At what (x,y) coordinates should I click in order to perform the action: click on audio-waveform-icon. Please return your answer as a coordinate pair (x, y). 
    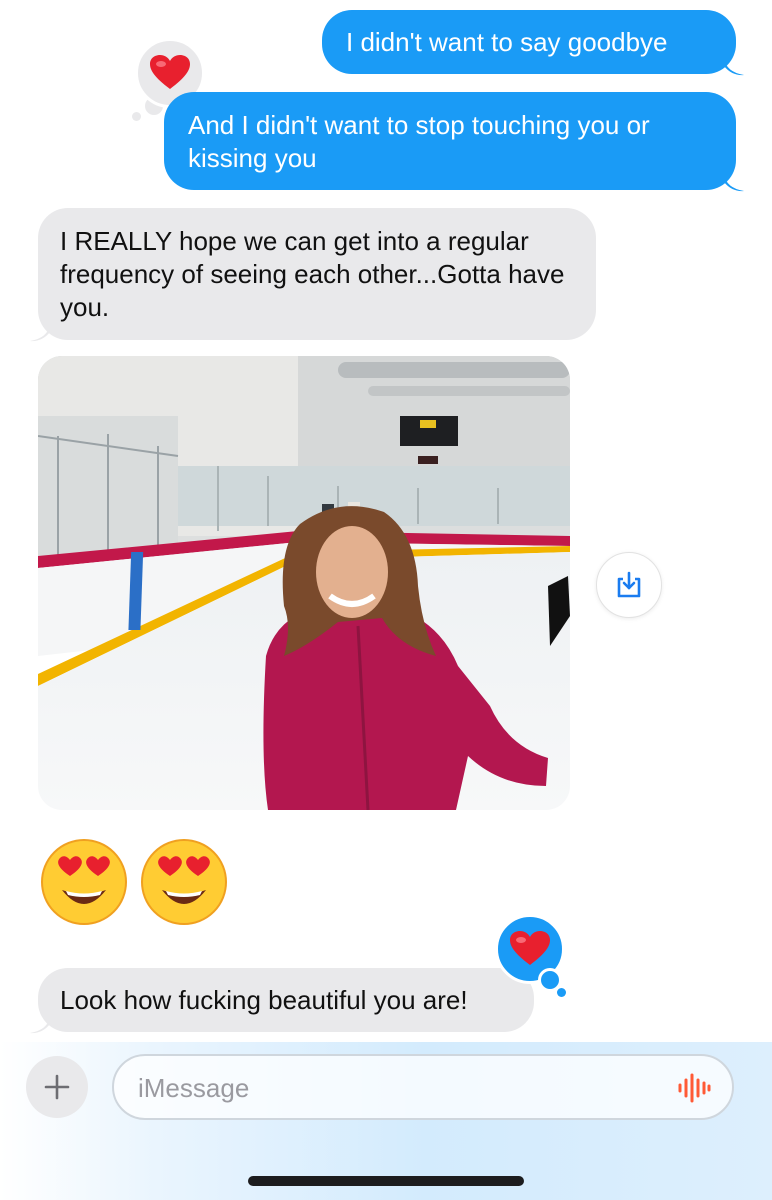
    Looking at the image, I should click on (694, 1088).